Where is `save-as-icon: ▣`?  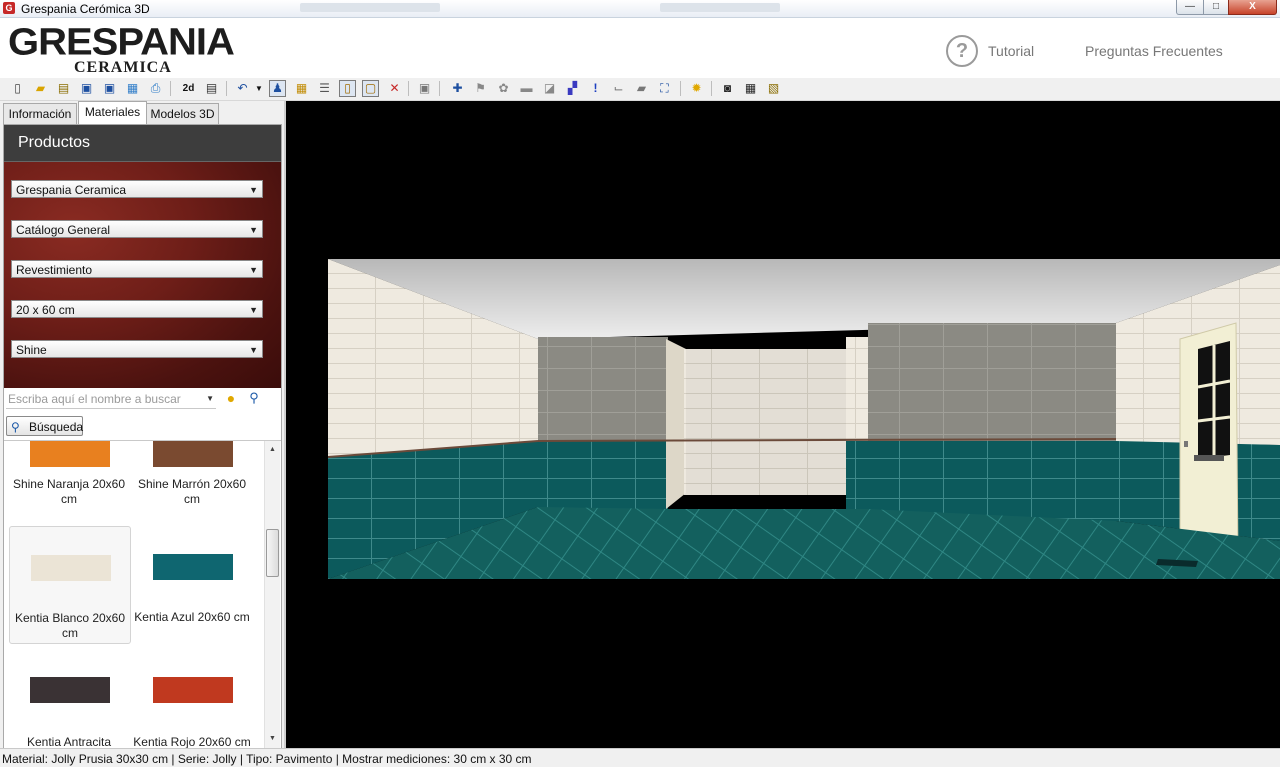
save-as-icon: ▣ is located at coordinates (109, 88).